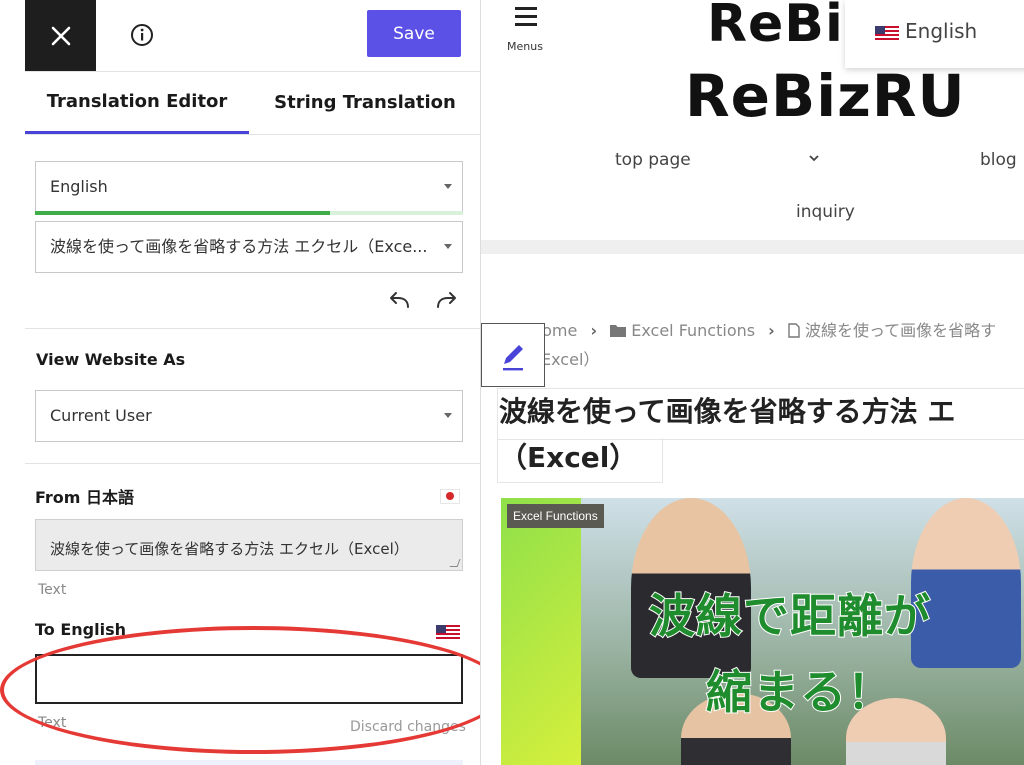  What do you see at coordinates (229, 549) in the screenshot?
I see `source-text: 波線を使って画像を省略する方法 エクセル（Excel）` at bounding box center [229, 549].